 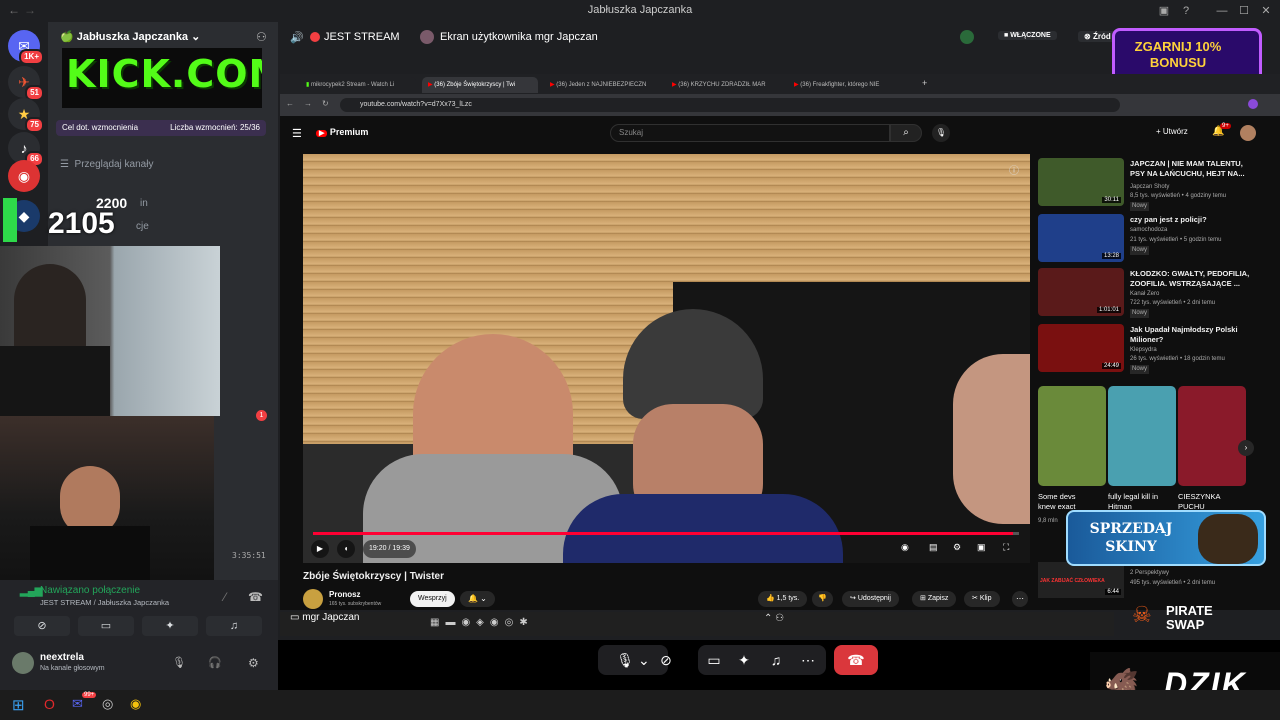 What do you see at coordinates (358, 85) in the screenshot?
I see `browser-tab: ▮ mikrocypek2 Stream - Watch Li` at bounding box center [358, 85].